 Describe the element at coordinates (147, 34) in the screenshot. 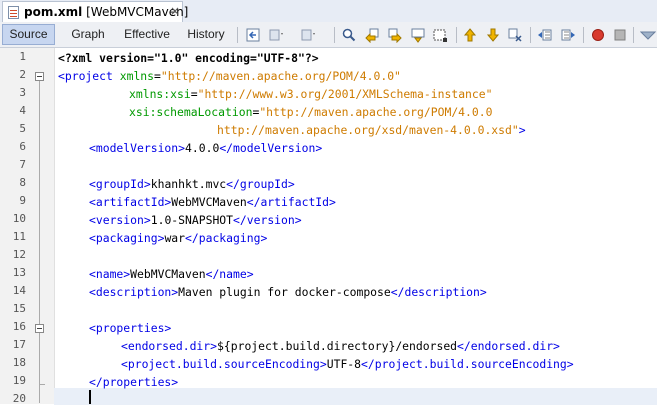

I see `tab-effective: Effective` at that location.